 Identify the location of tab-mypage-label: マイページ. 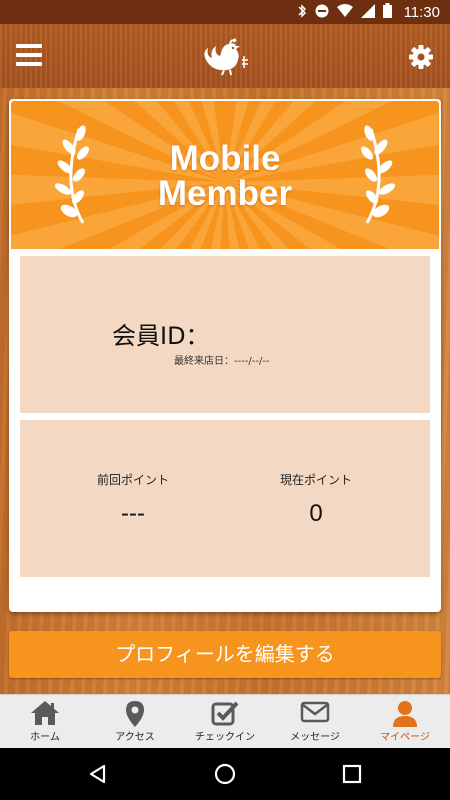
(405, 737).